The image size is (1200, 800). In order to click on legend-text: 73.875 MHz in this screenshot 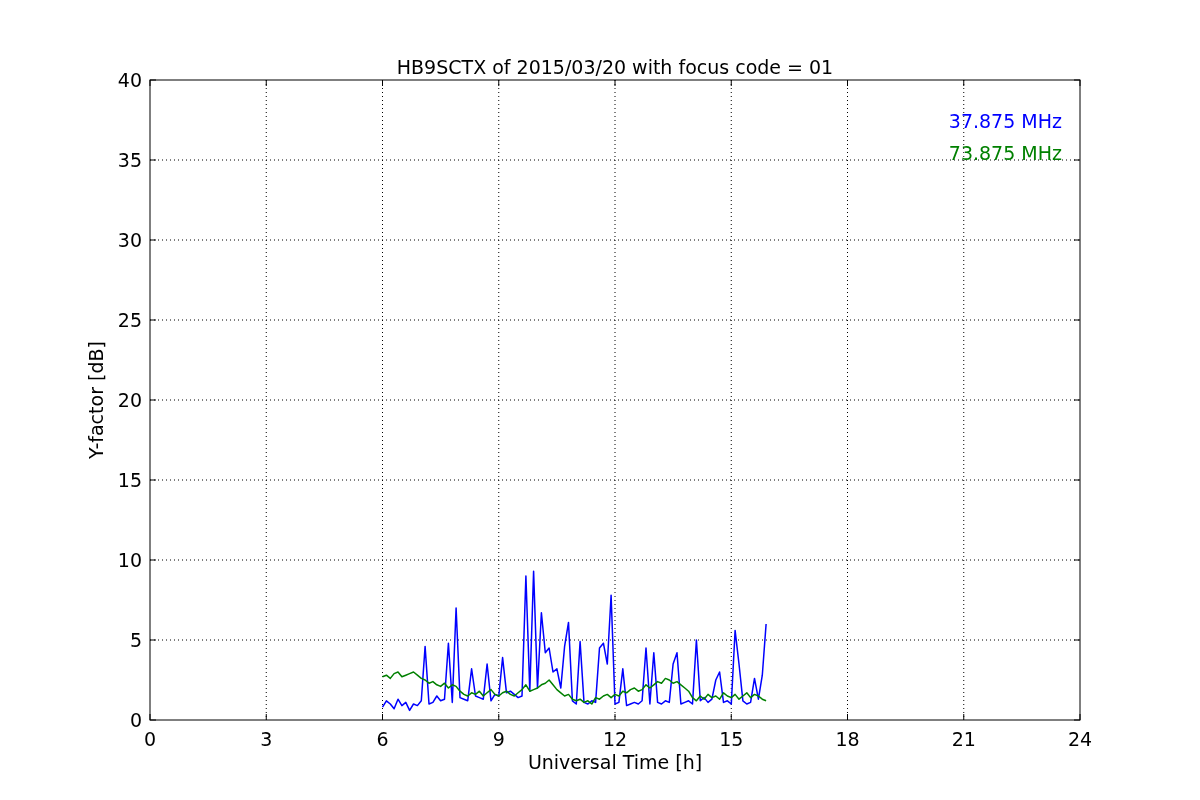, I will do `click(1005, 153)`.